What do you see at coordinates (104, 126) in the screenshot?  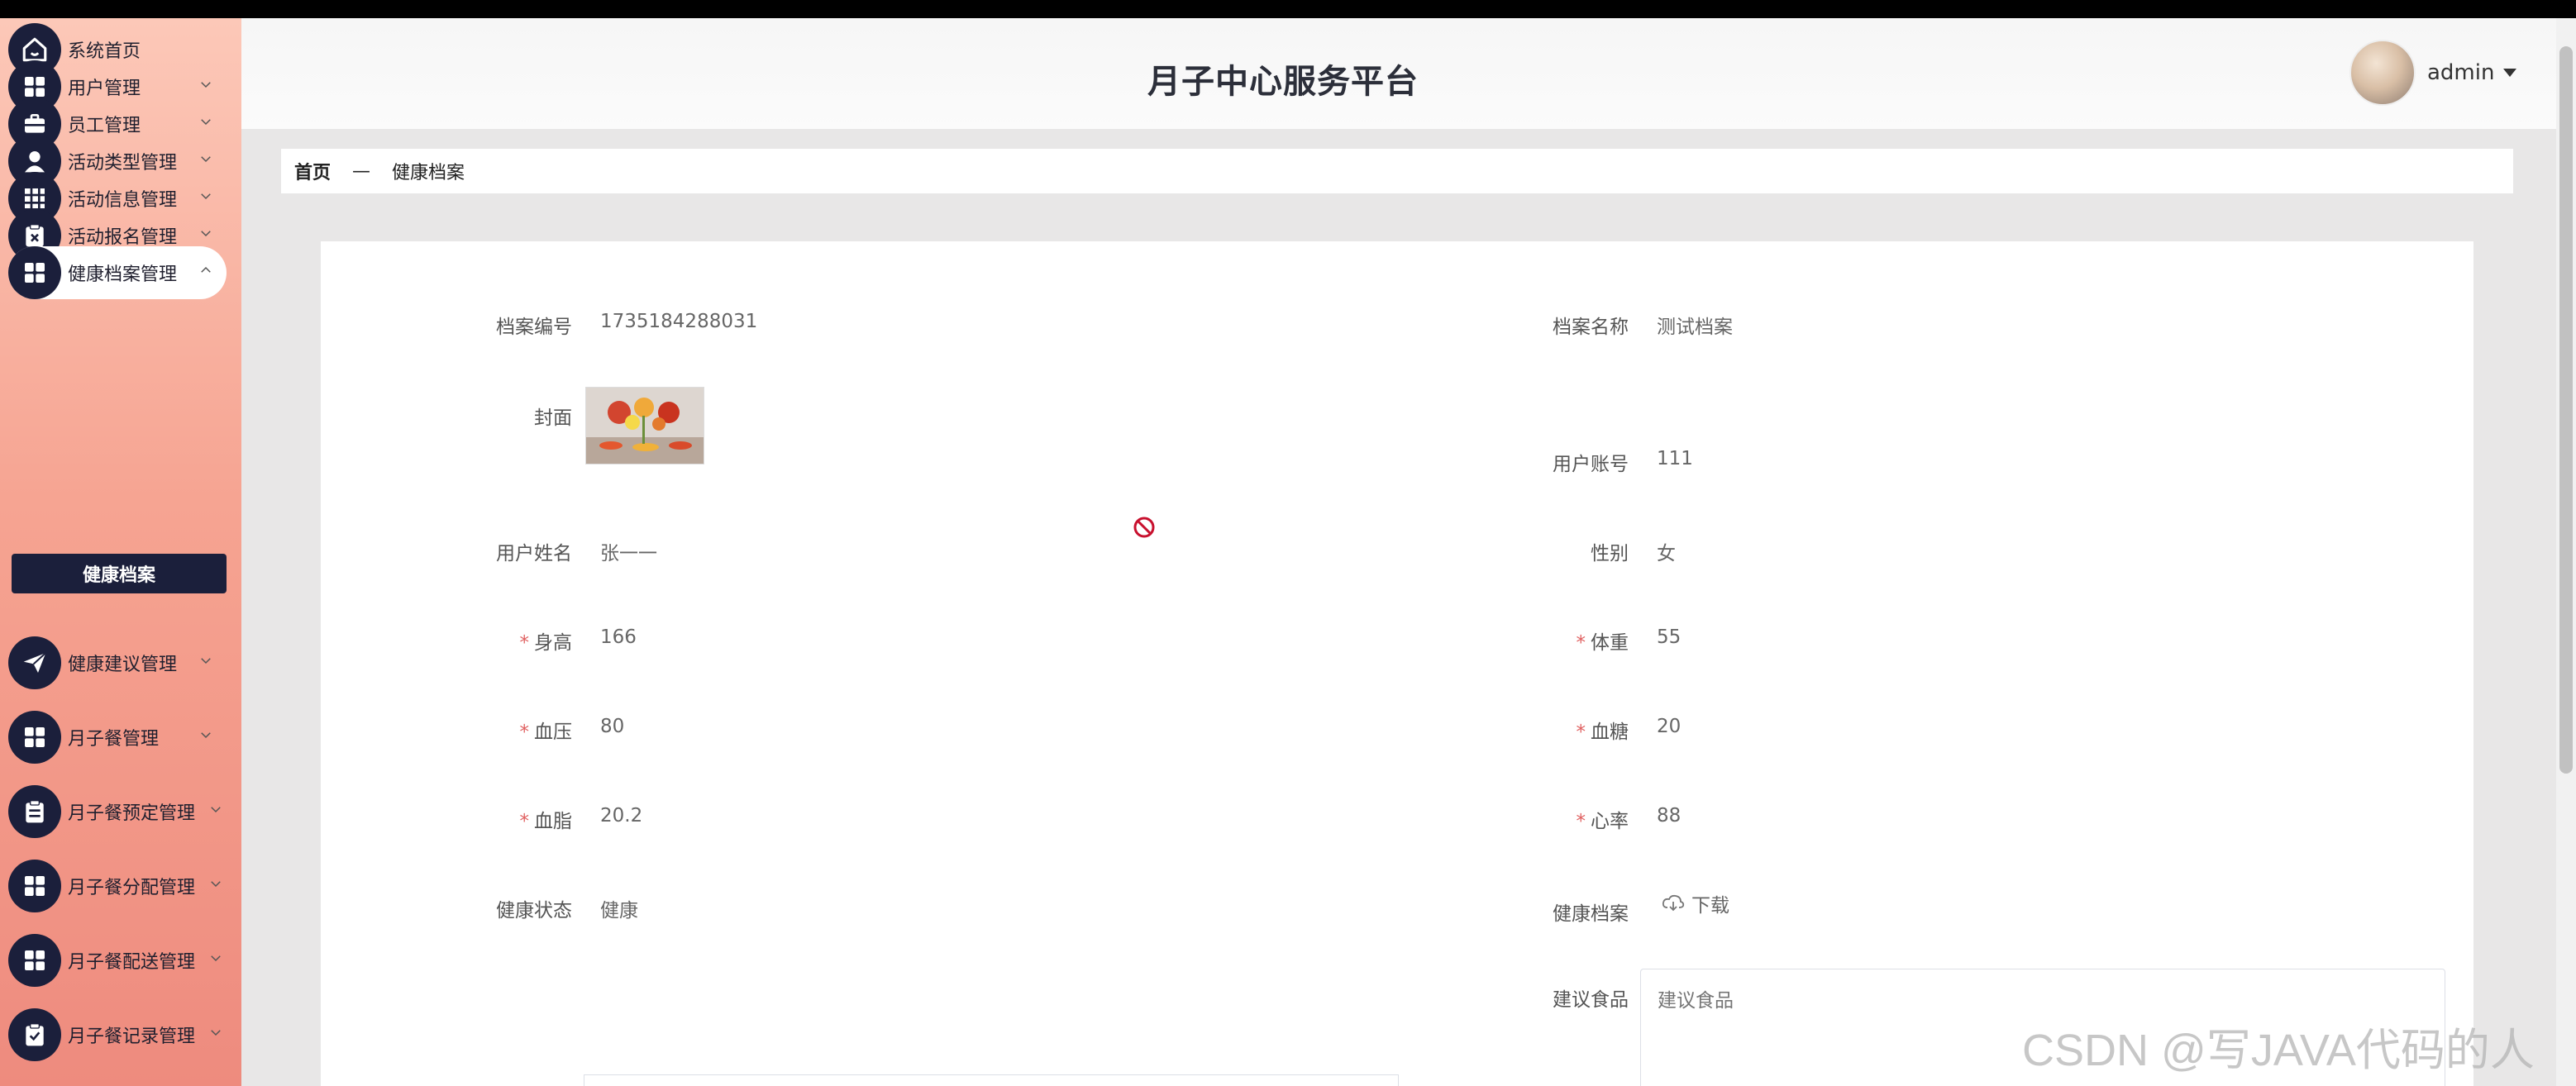 I see `sidebar-item-label: 员工管理` at bounding box center [104, 126].